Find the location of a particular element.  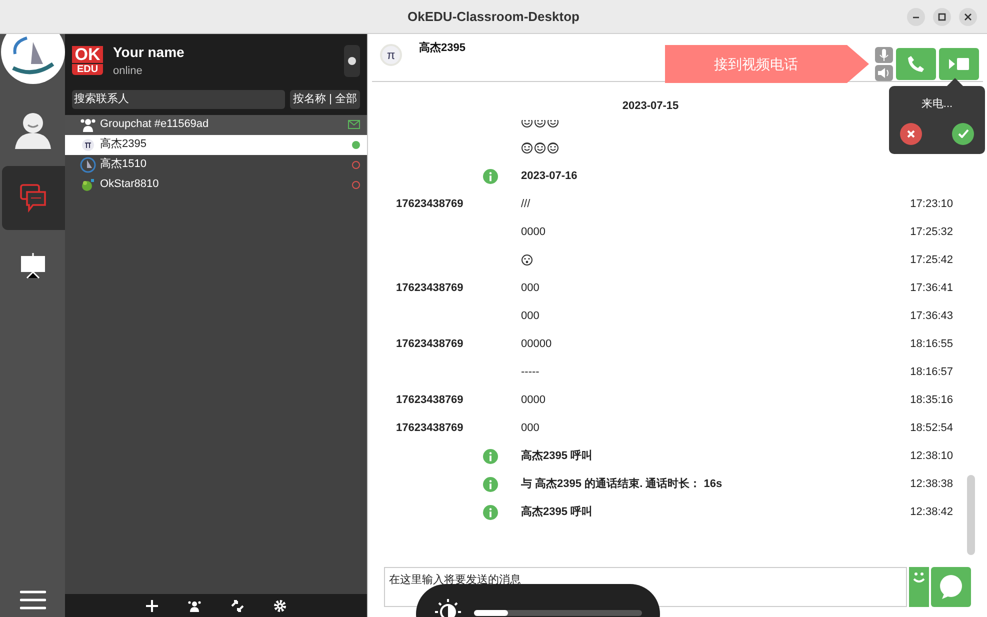

message-time: 17:36:41 is located at coordinates (931, 288).